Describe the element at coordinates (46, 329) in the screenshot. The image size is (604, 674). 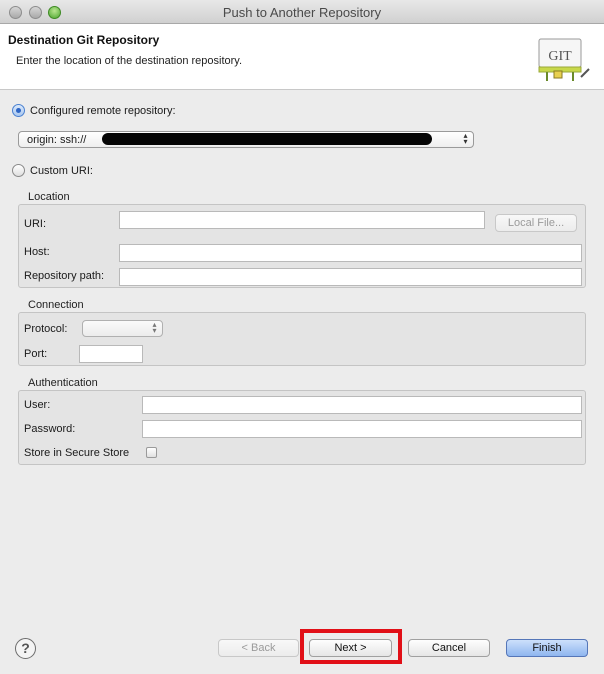
I see `protocol-label: Protocol:` at that location.